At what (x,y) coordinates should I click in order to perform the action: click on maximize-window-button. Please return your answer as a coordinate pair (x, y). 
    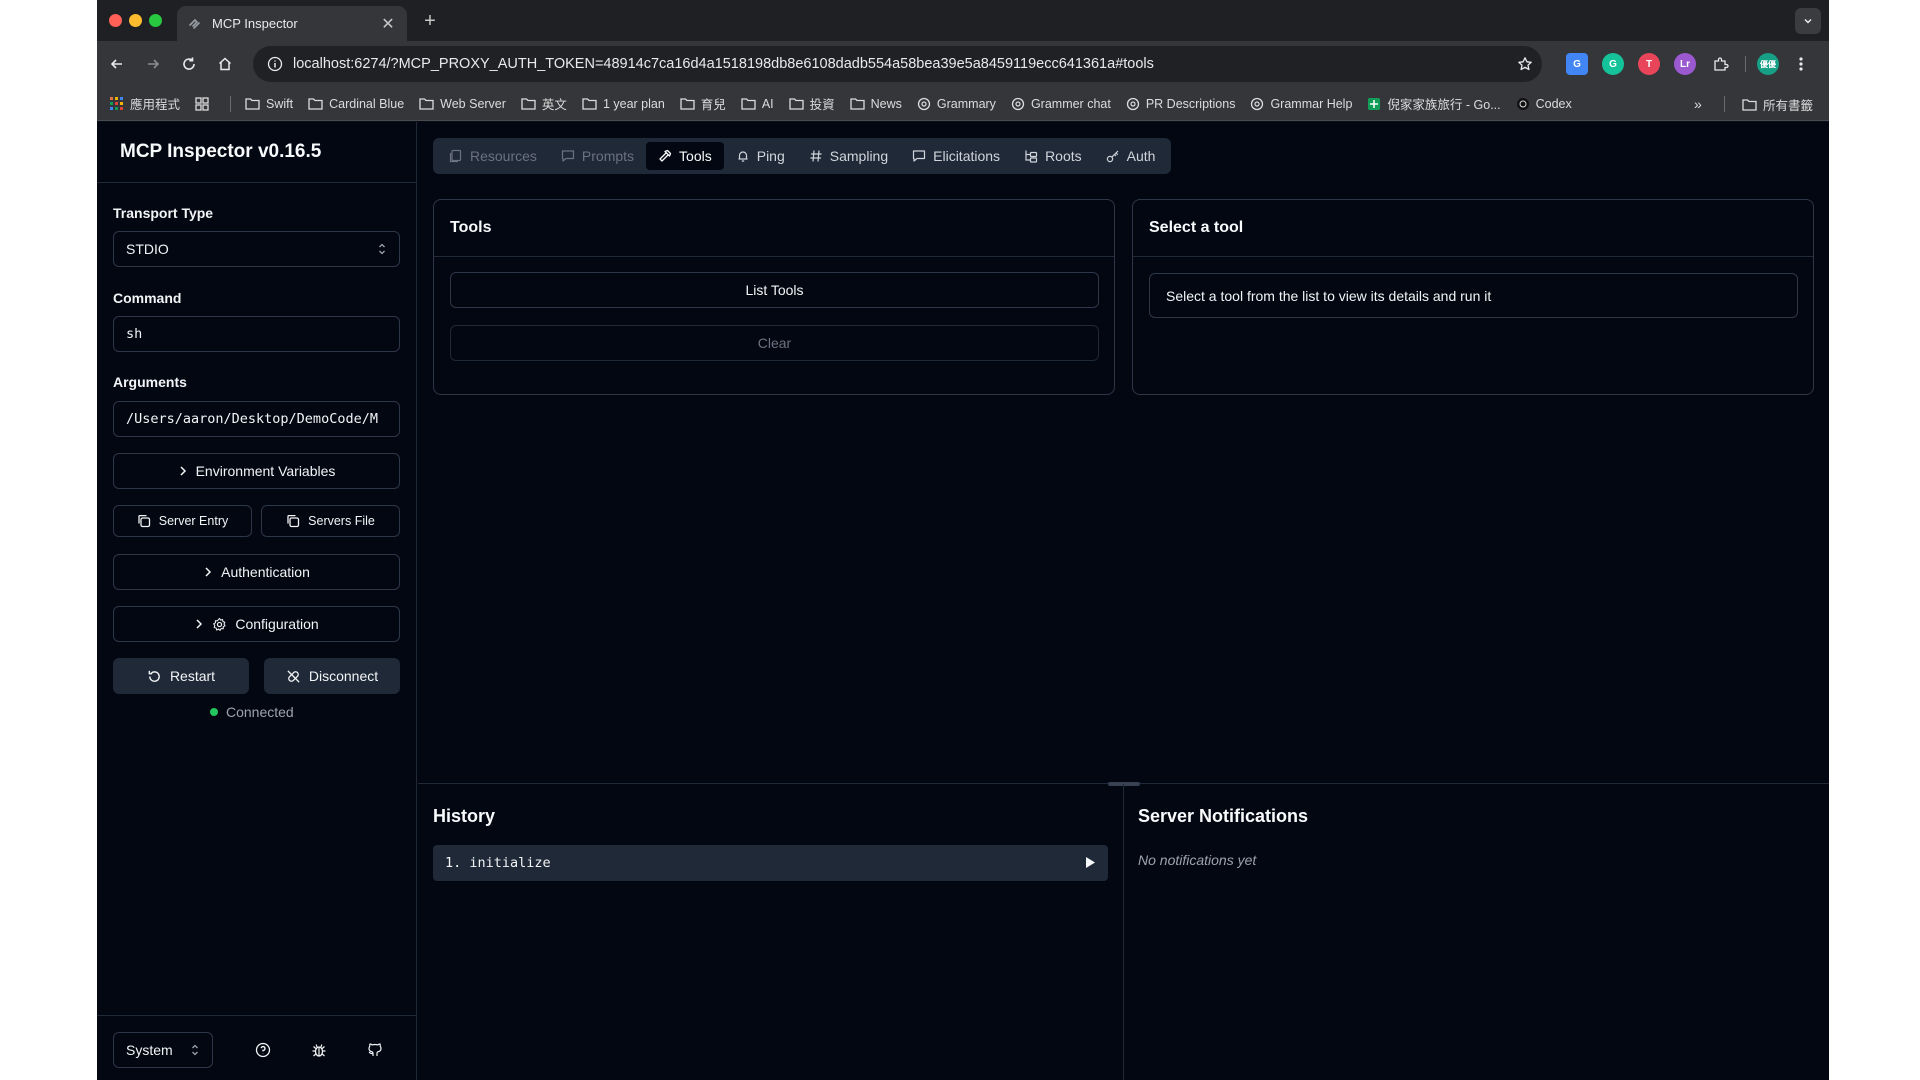
    Looking at the image, I should click on (155, 20).